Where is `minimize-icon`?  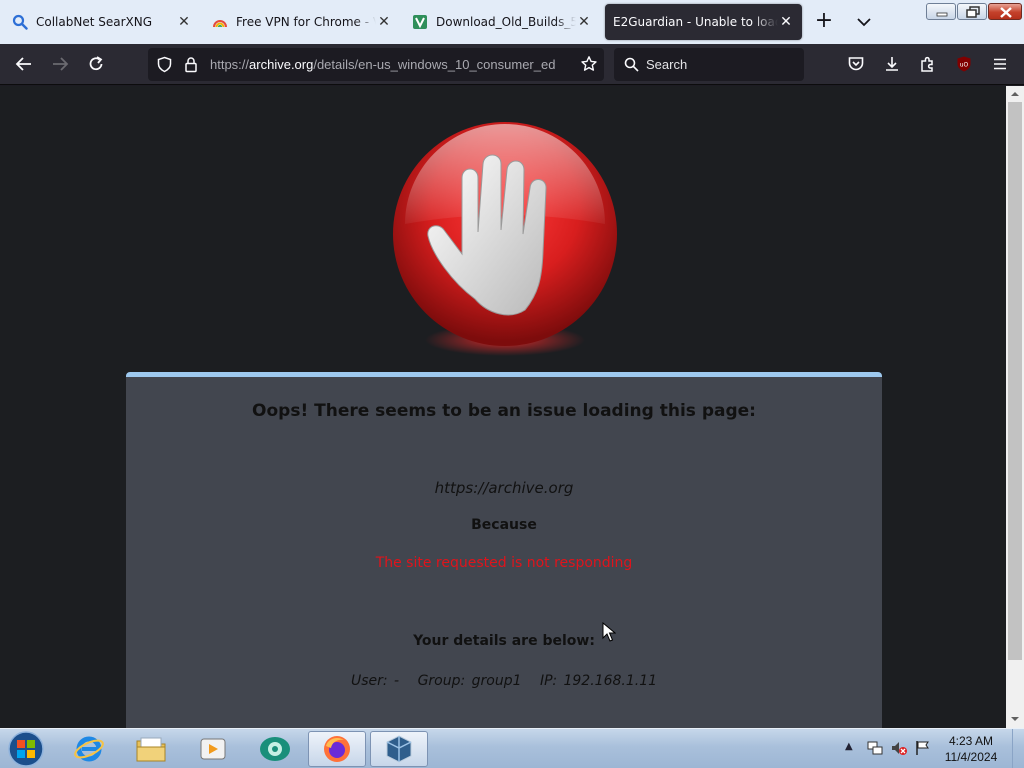
minimize-icon is located at coordinates (942, 14).